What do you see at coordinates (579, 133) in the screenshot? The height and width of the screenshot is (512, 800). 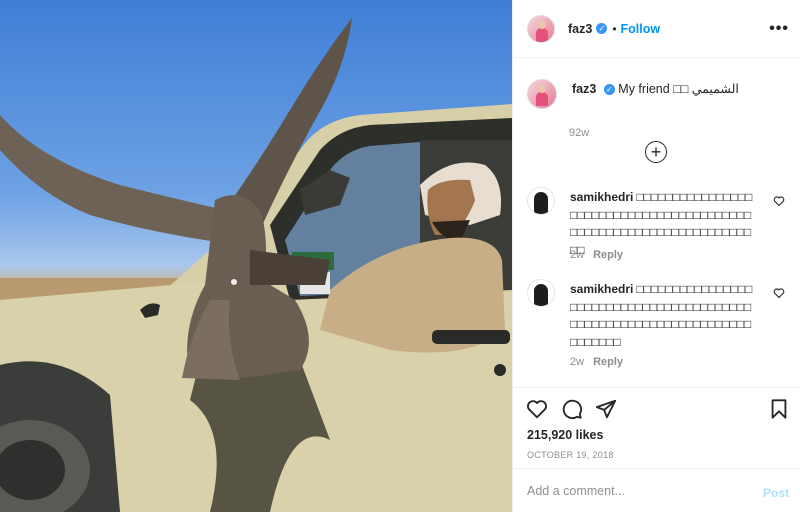 I see `caption-timestamp: 92w` at bounding box center [579, 133].